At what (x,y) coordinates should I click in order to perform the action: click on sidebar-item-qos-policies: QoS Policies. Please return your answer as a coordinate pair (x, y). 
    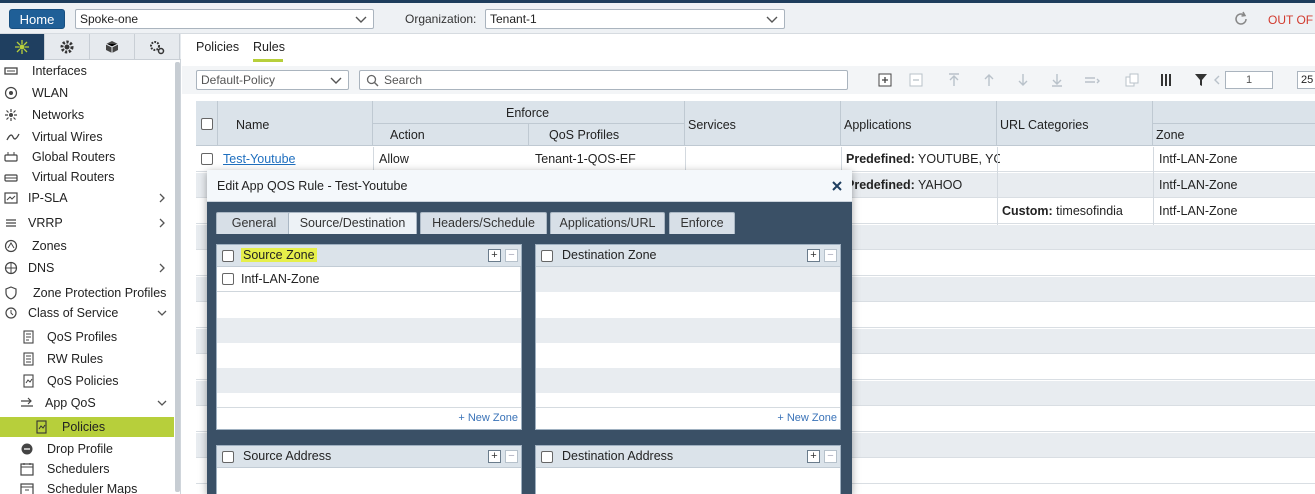
    Looking at the image, I should click on (87, 381).